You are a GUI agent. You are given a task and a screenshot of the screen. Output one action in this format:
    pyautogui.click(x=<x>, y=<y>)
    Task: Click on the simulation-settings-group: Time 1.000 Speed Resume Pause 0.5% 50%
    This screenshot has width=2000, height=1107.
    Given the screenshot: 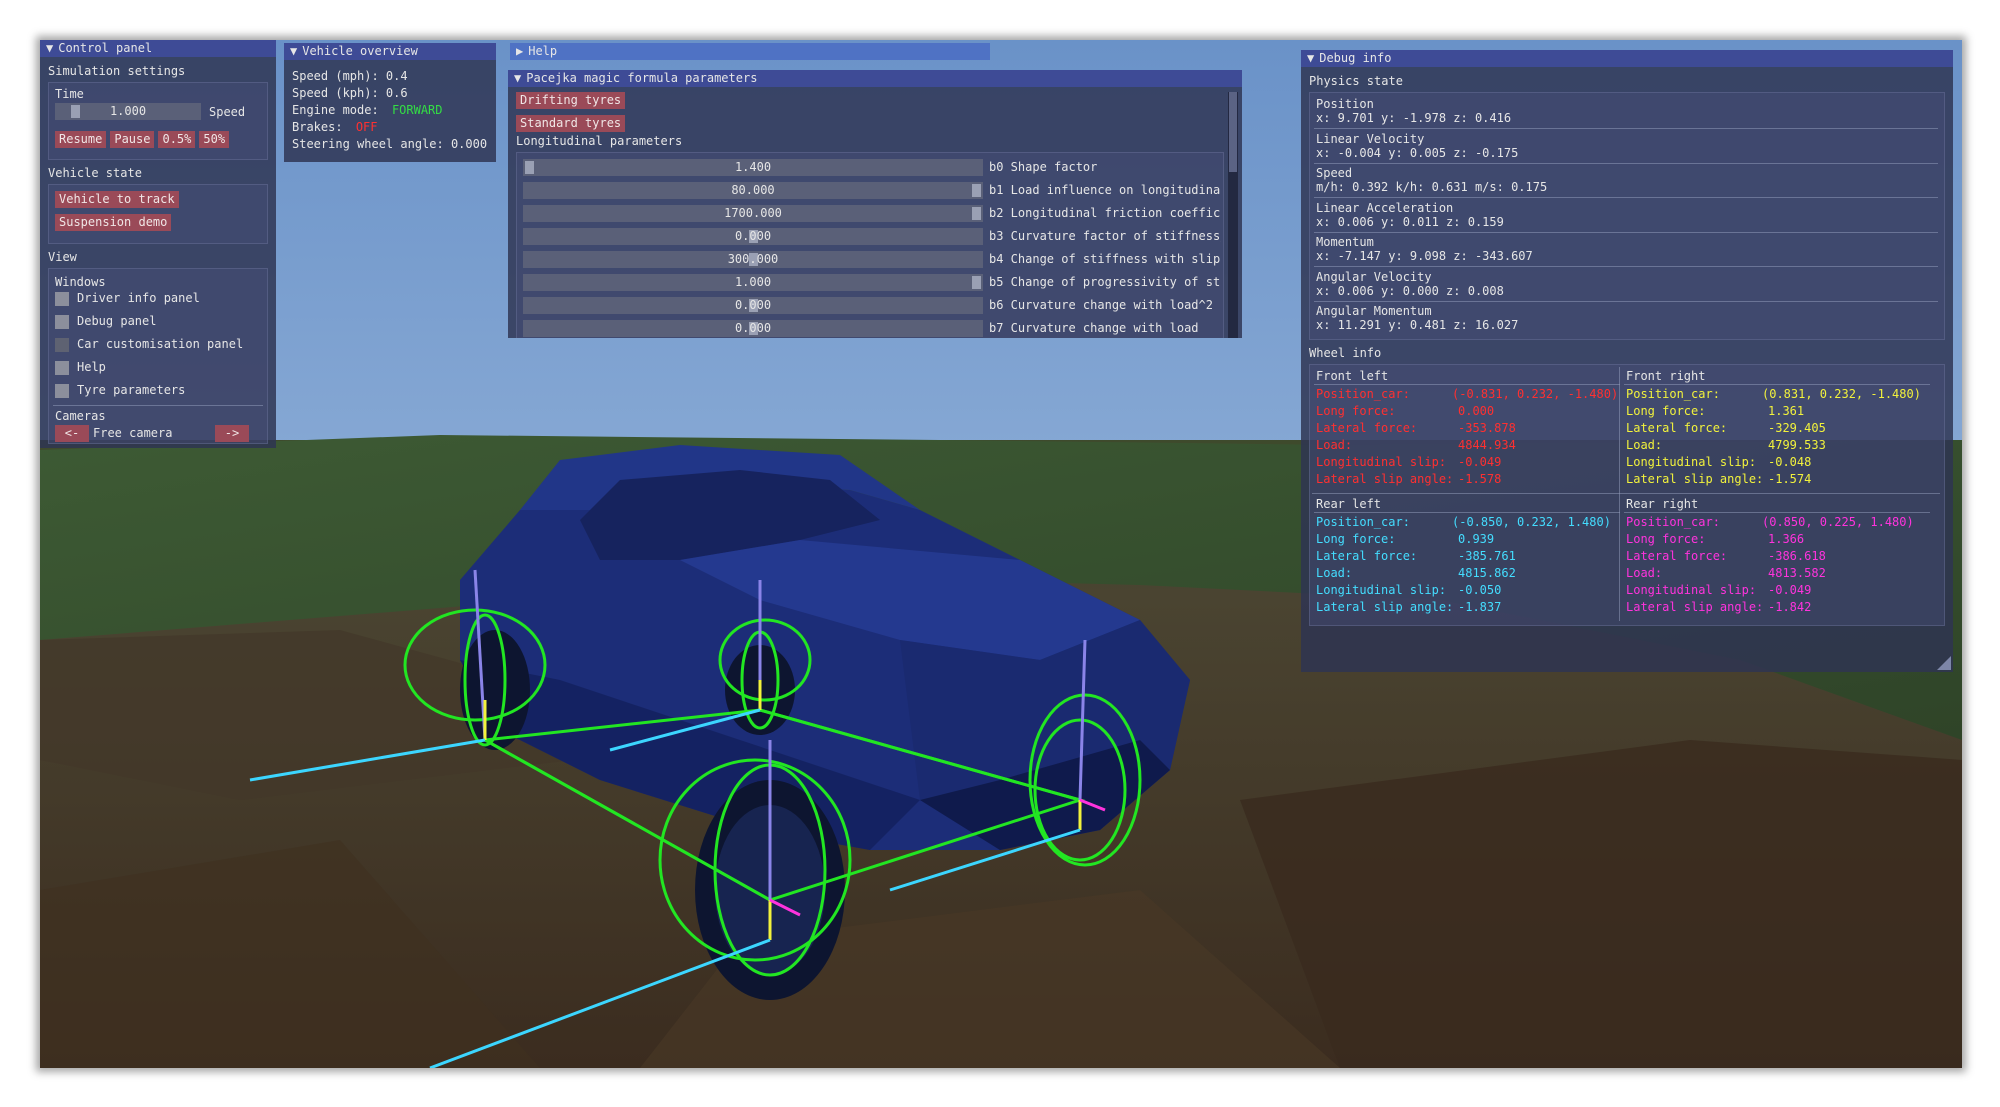 What is the action you would take?
    pyautogui.click(x=158, y=121)
    